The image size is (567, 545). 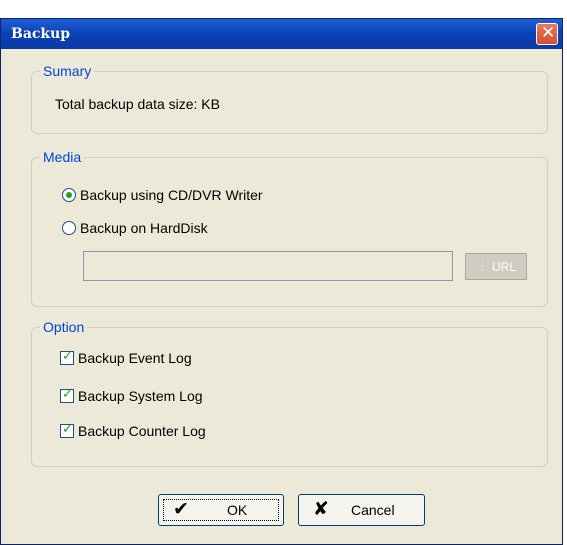 What do you see at coordinates (181, 509) in the screenshot?
I see `checkmark-icon: ✔` at bounding box center [181, 509].